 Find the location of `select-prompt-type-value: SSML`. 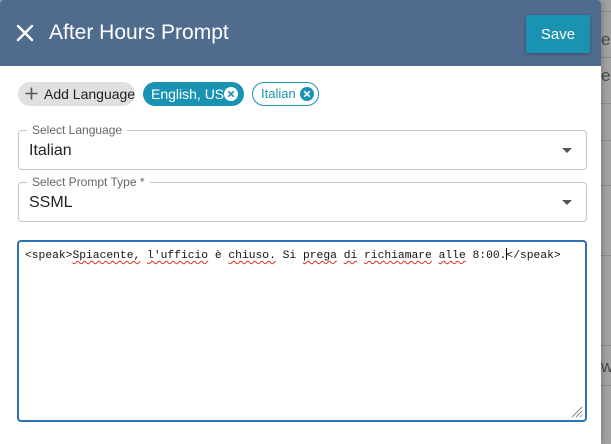

select-prompt-type-value: SSML is located at coordinates (51, 202).